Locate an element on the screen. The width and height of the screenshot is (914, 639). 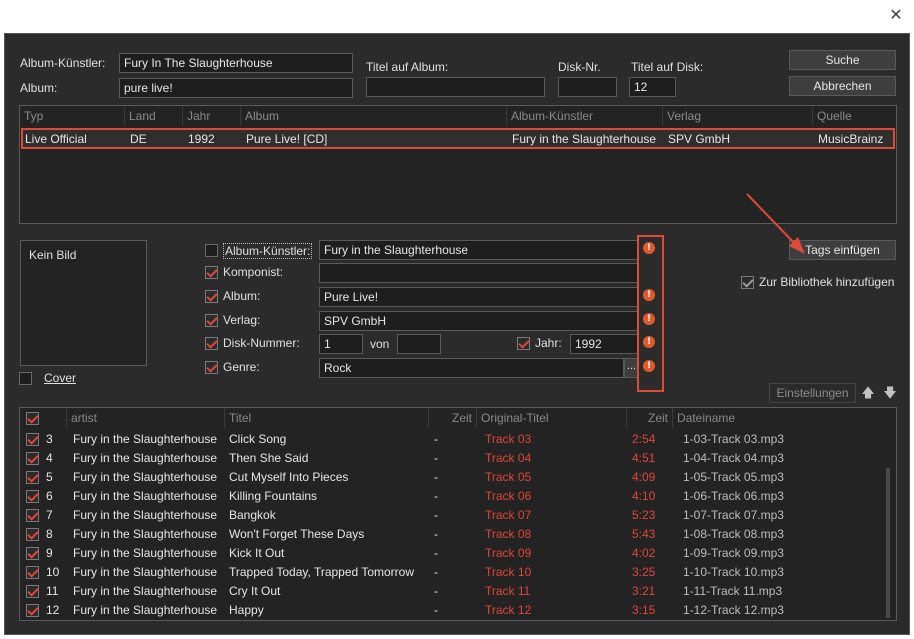
tracks-col-artist: artist is located at coordinates (145, 418).